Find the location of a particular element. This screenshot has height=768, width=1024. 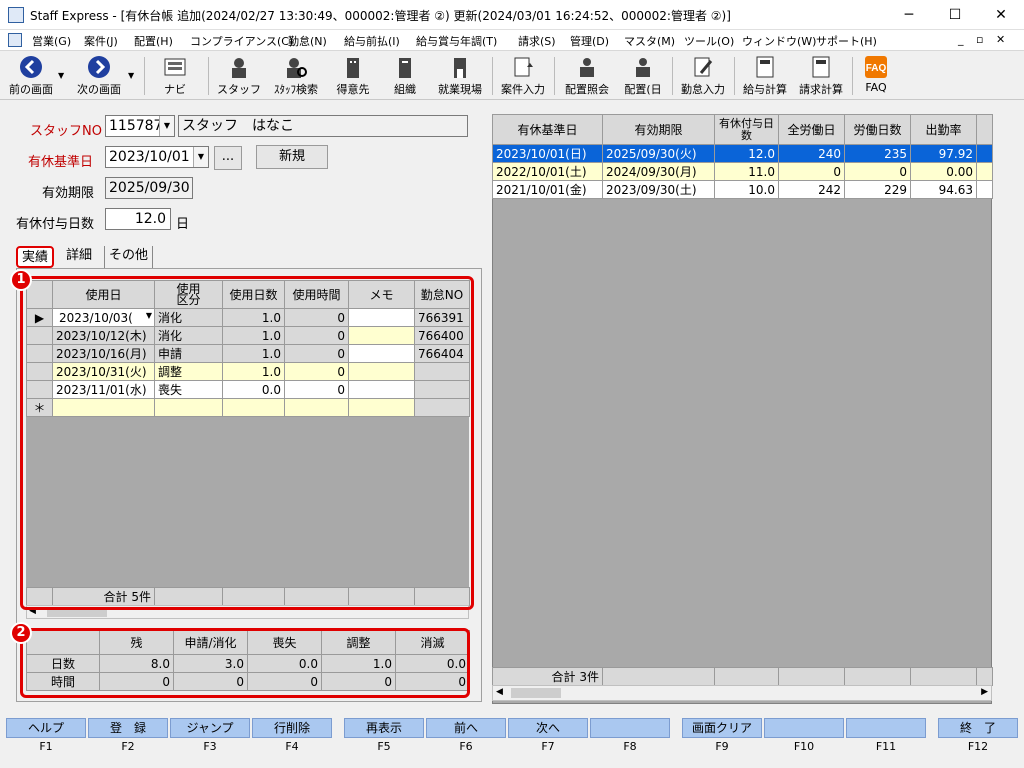

placement-inquiry-button: 配置照会 is located at coordinates (587, 76).